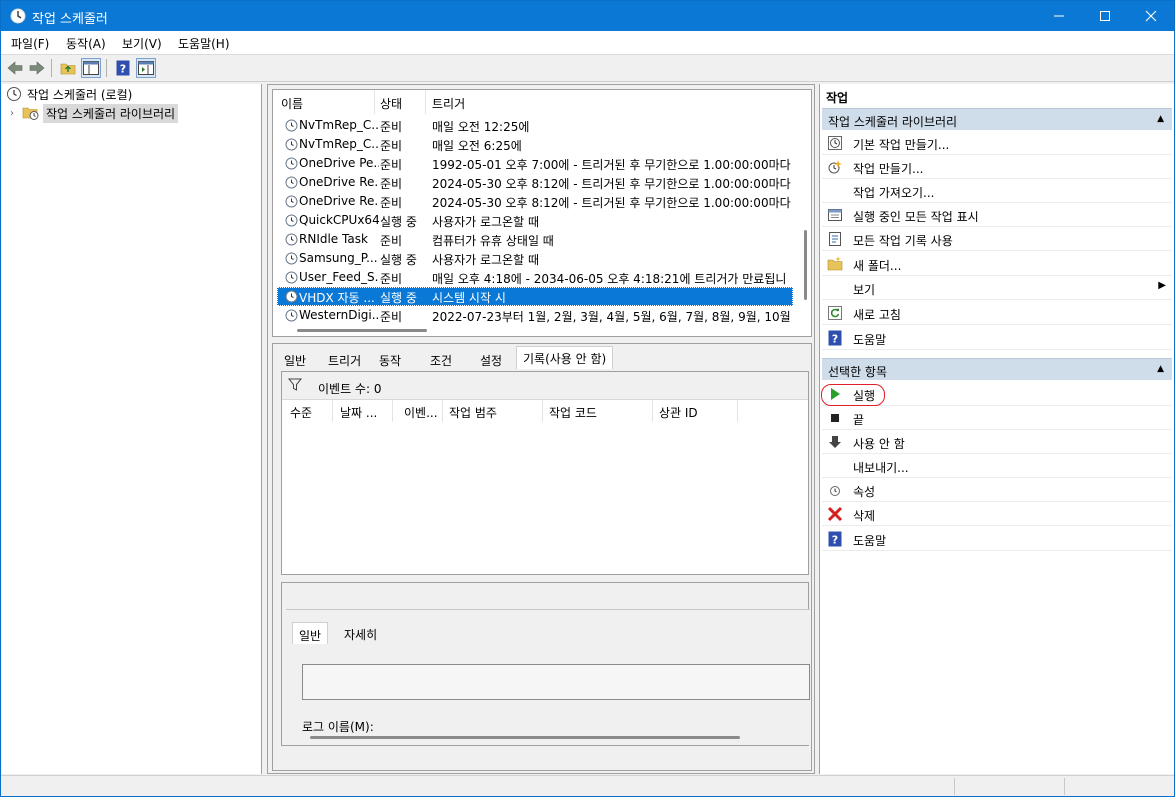 This screenshot has width=1175, height=797. I want to click on maximize-button, so click(1105, 16).